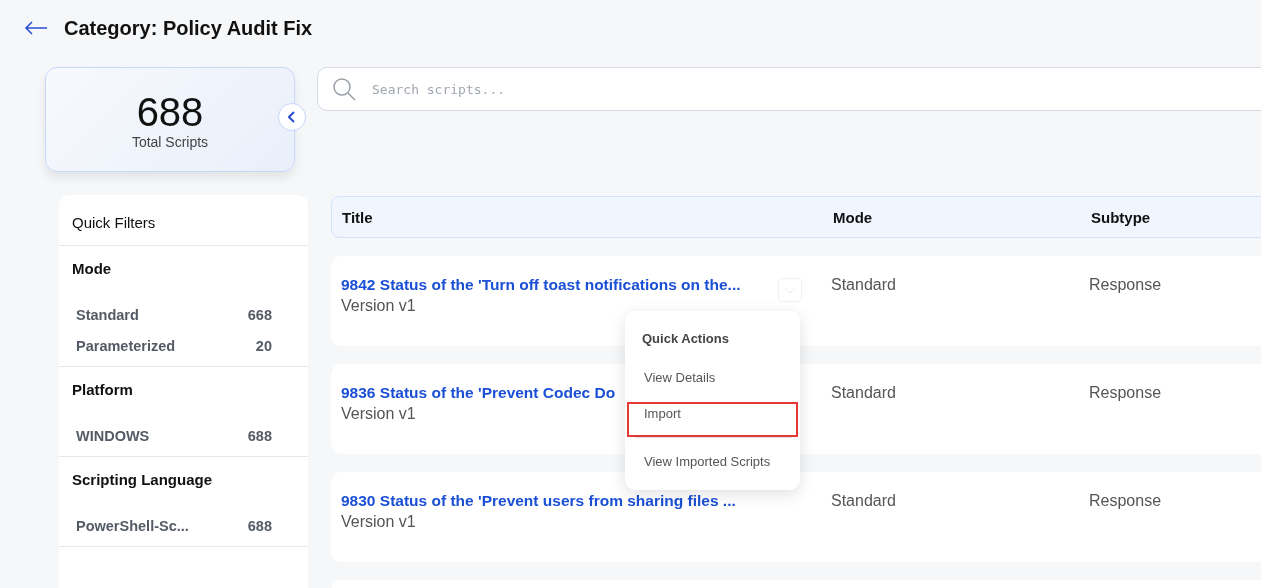  What do you see at coordinates (36, 28) in the screenshot?
I see `back-arrow-icon` at bounding box center [36, 28].